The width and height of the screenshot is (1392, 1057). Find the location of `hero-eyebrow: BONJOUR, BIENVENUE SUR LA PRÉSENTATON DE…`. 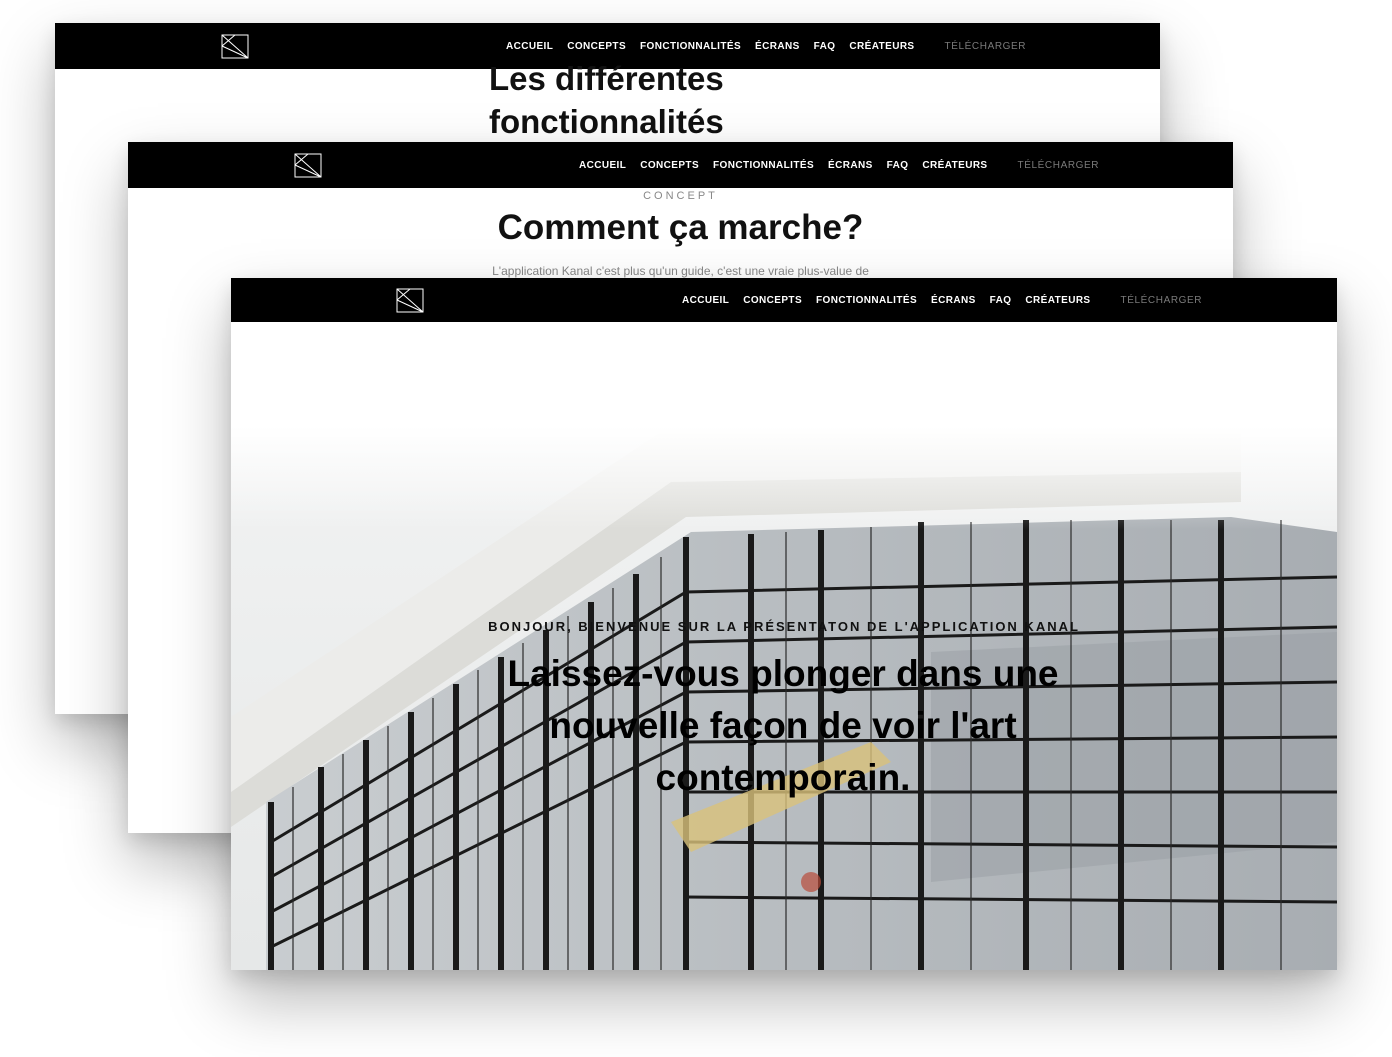

hero-eyebrow: BONJOUR, BIENVENUE SUR LA PRÉSENTATON DE… is located at coordinates (784, 626).